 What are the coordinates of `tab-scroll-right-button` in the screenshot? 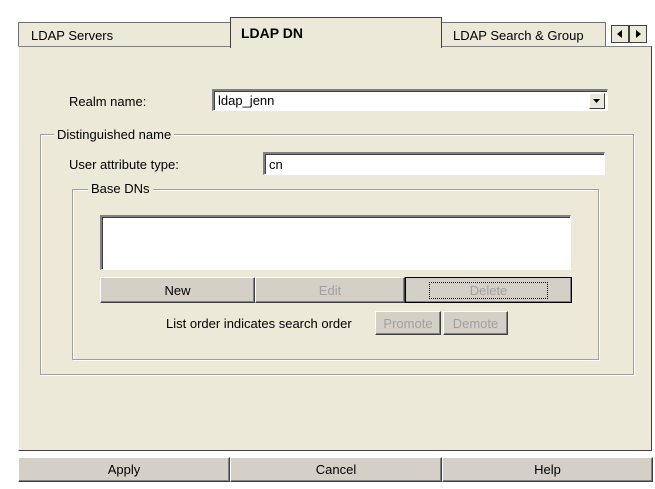 It's located at (638, 34).